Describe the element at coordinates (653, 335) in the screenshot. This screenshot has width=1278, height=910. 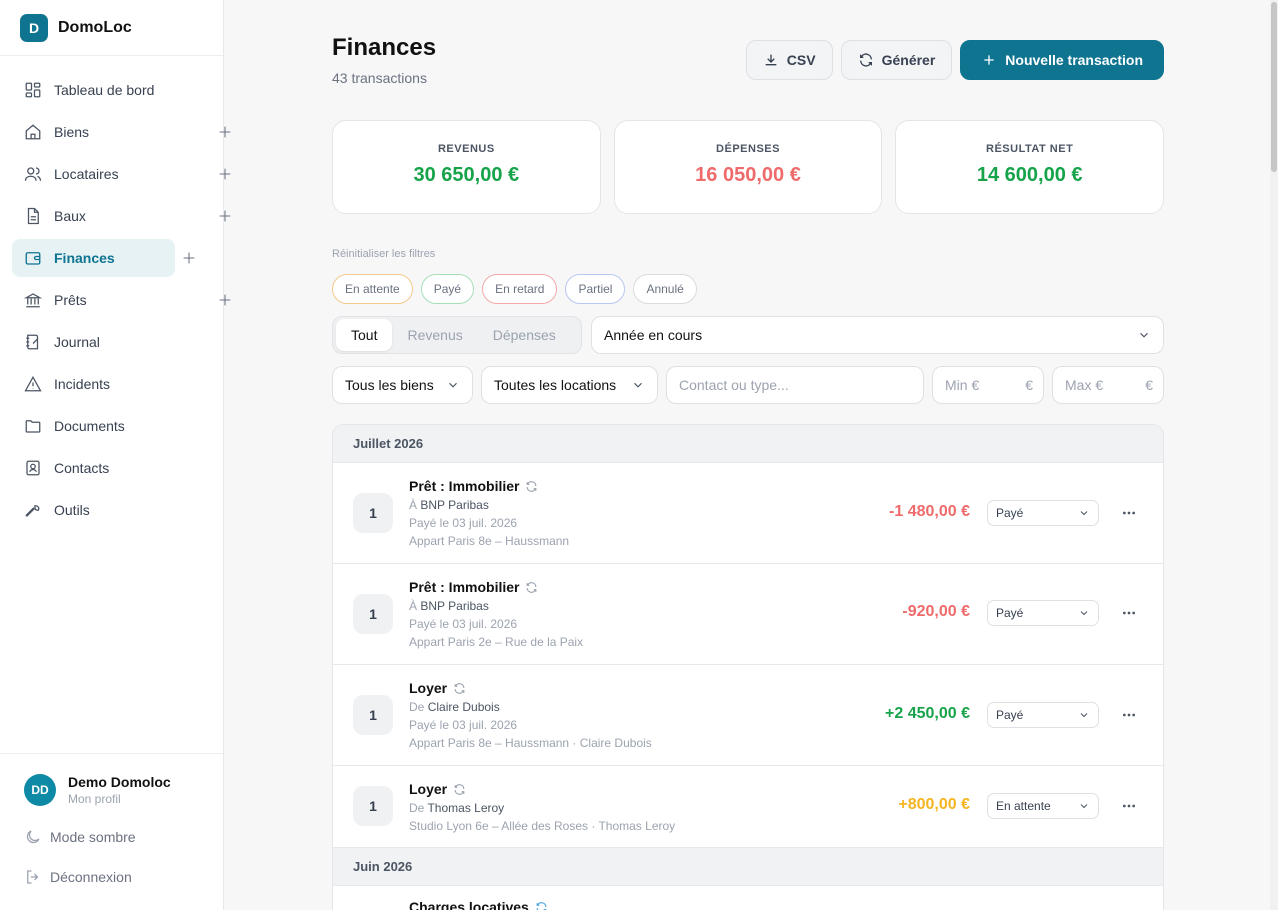
I see `period-value: Année en cours` at that location.